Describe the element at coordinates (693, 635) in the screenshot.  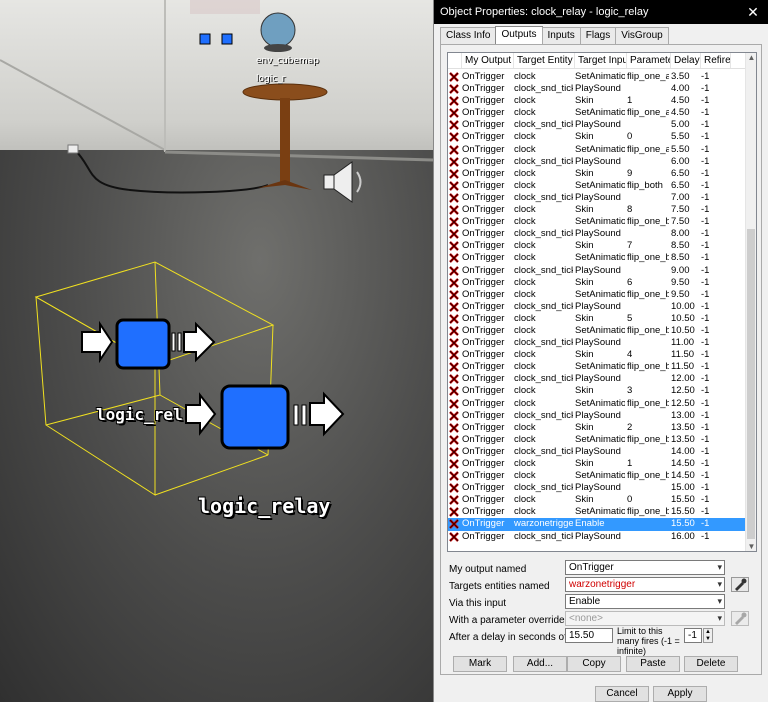
I see `limit-input: -1` at that location.